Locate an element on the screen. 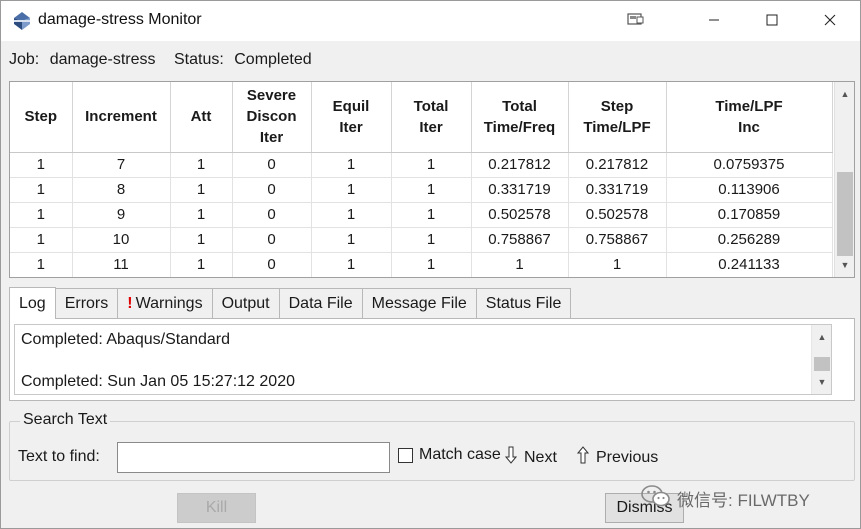 Image resolution: width=861 pixels, height=529 pixels. job-status-line: Job: damage-stress Status: Completed is located at coordinates (163, 60).